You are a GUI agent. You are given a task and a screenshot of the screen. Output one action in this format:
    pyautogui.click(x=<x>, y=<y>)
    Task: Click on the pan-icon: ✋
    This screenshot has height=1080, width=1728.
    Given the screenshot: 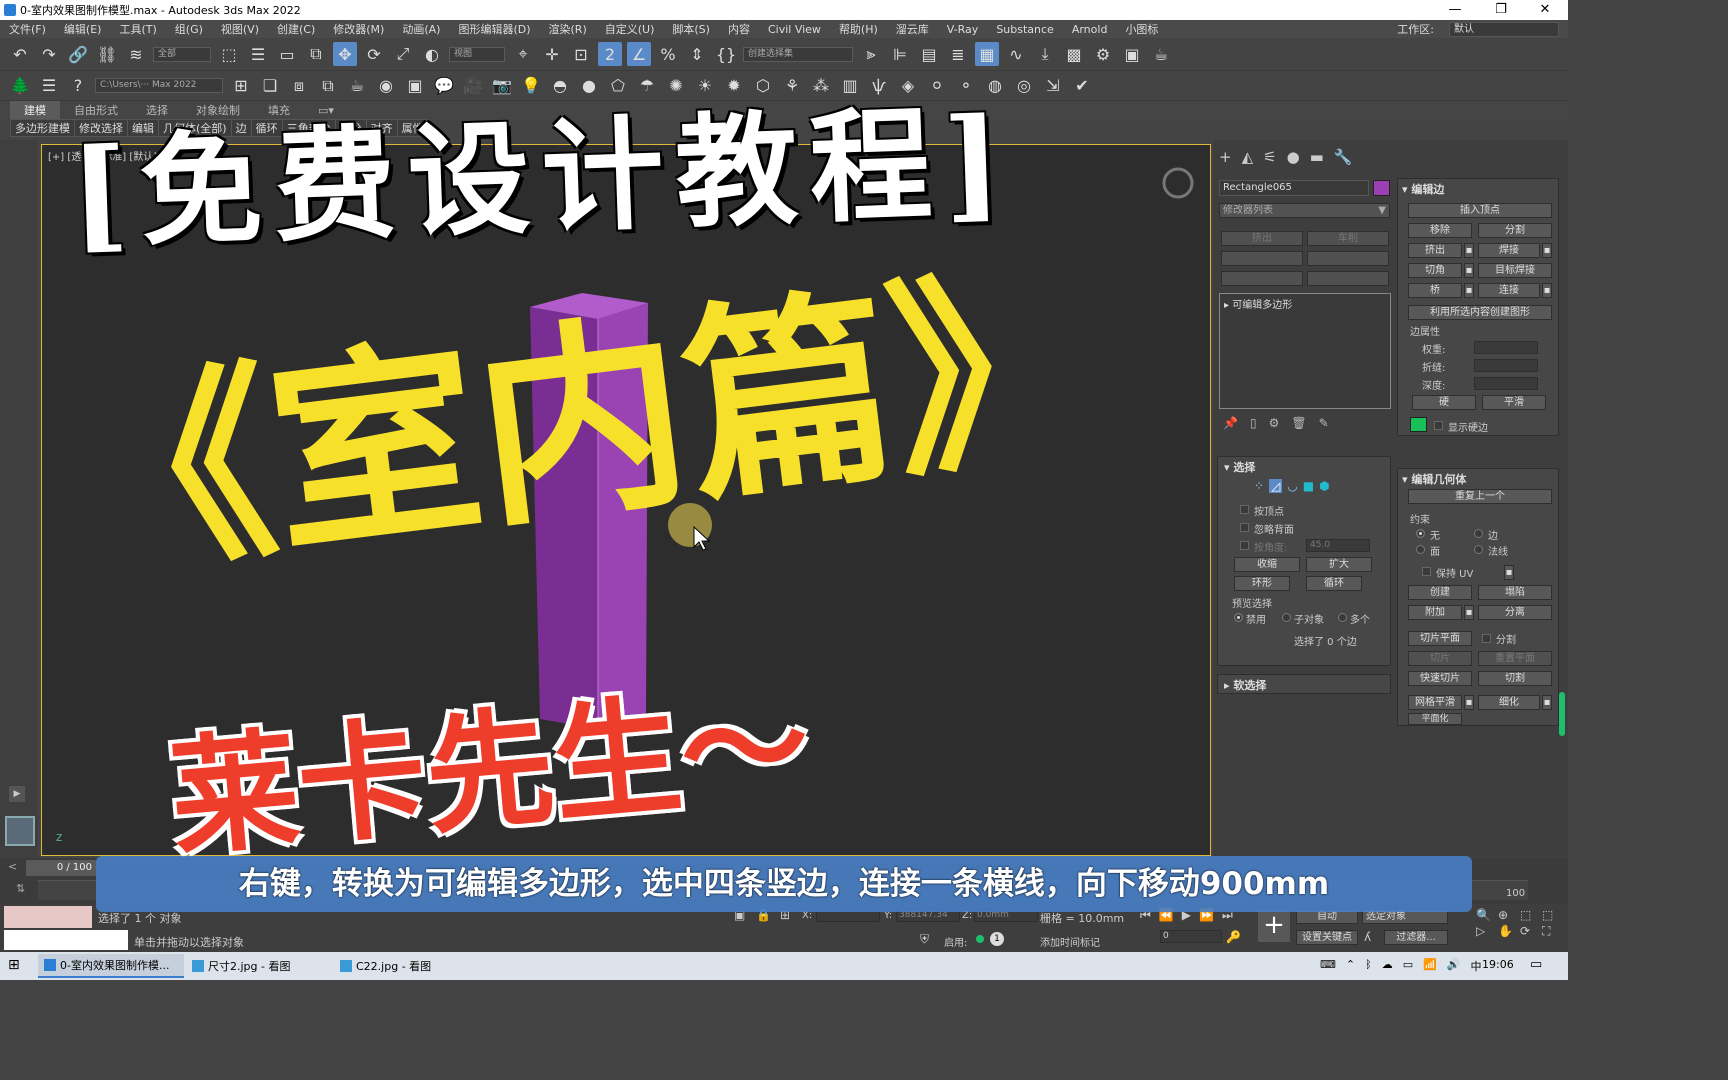 What is the action you would take?
    pyautogui.click(x=1508, y=931)
    